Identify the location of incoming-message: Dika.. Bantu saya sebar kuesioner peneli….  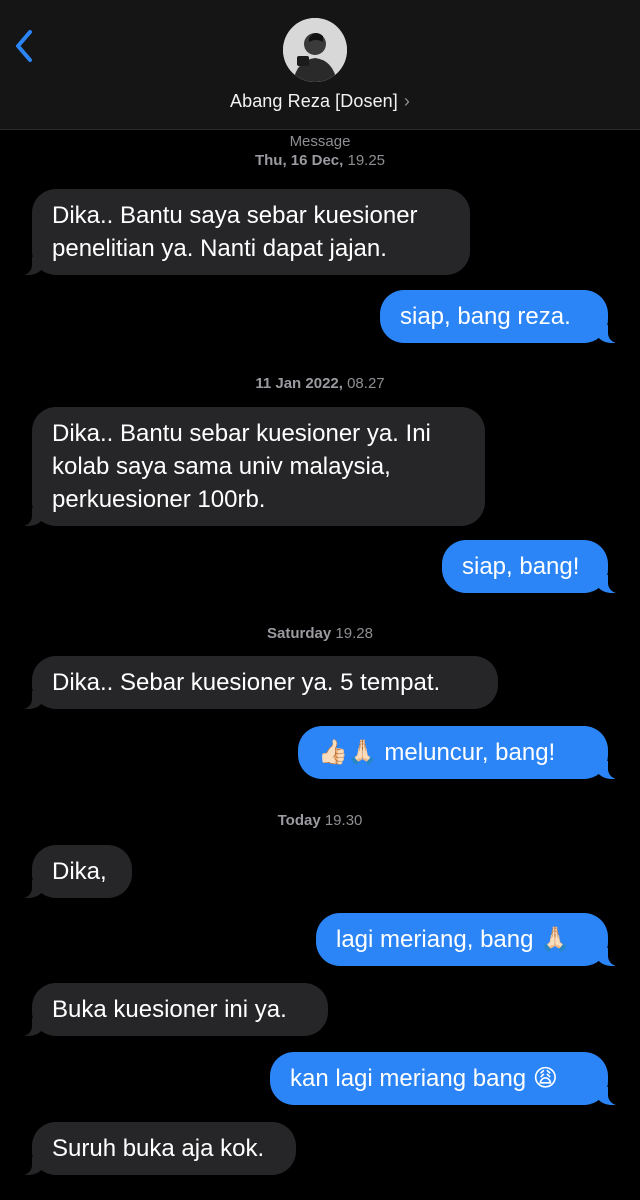
(244, 232).